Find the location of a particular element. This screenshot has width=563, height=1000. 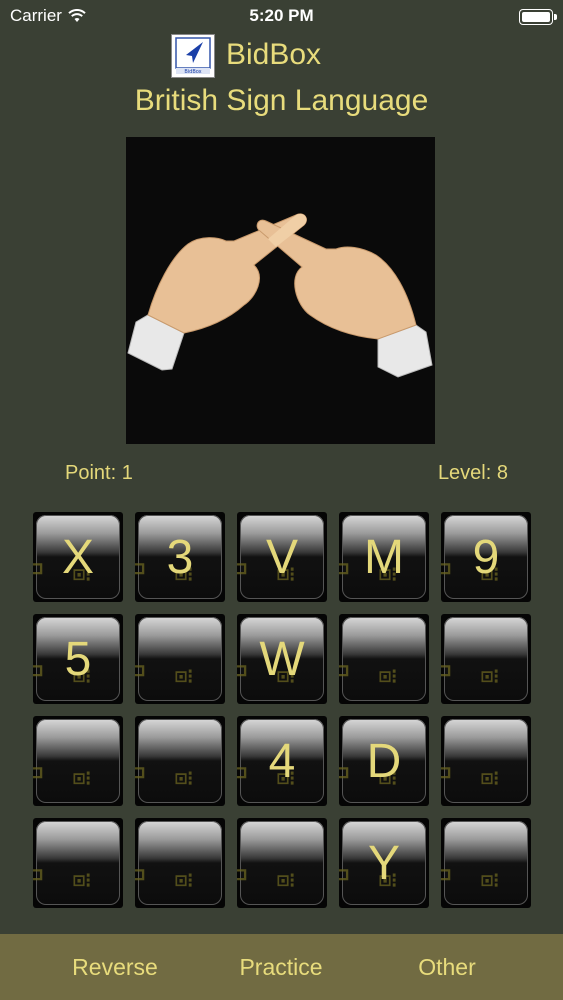

points-label: Point: 1 is located at coordinates (99, 473).